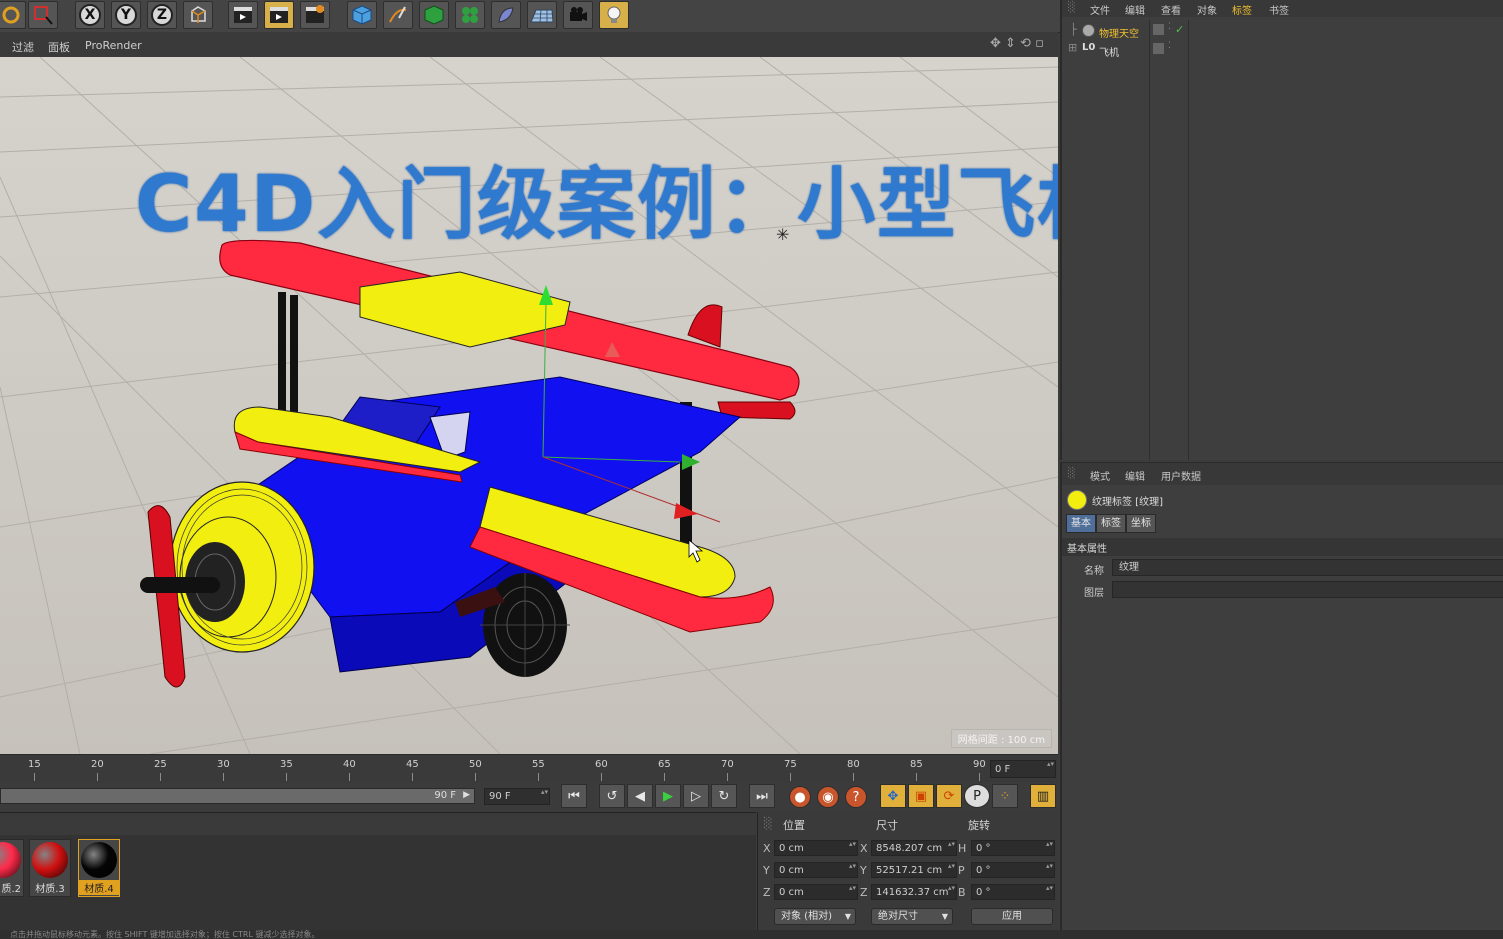 This screenshot has height=939, width=1503. What do you see at coordinates (1013, 870) in the screenshot?
I see `rotation-p-field: 0 °` at bounding box center [1013, 870].